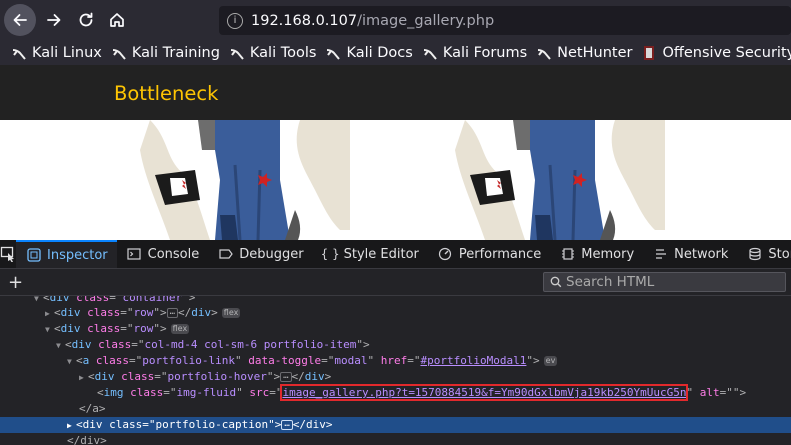 The image size is (791, 445). I want to click on tab-label: Performance, so click(500, 254).